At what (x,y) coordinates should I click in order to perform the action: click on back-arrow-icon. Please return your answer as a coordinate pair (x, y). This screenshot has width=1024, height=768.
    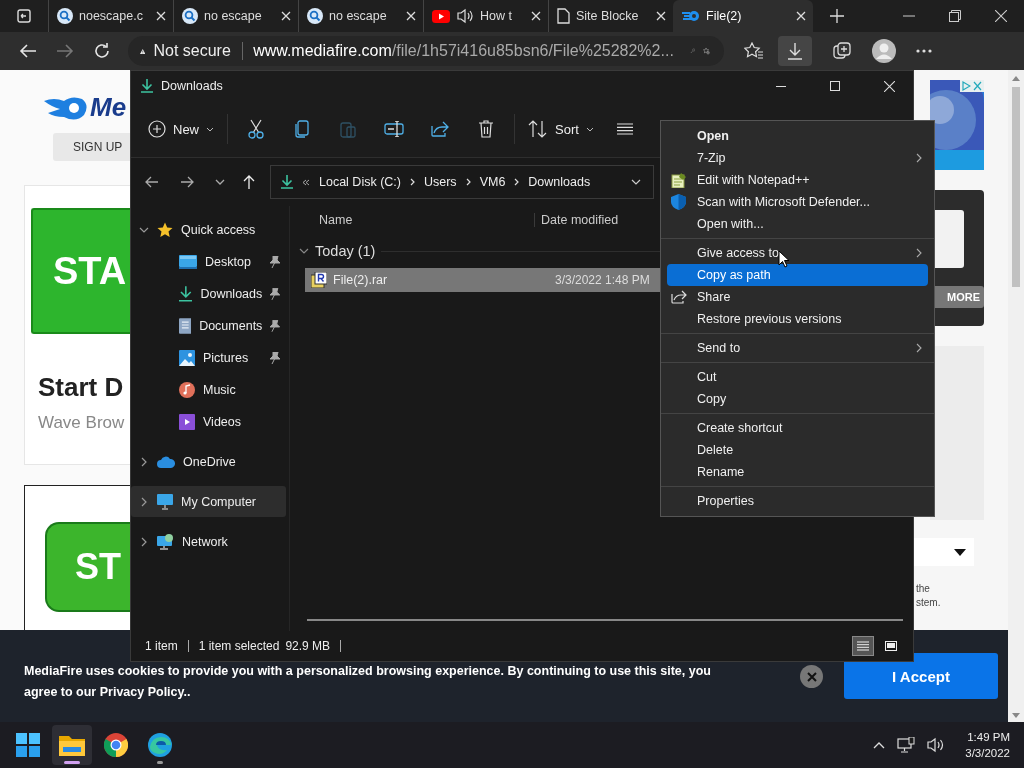
    Looking at the image, I should click on (152, 182).